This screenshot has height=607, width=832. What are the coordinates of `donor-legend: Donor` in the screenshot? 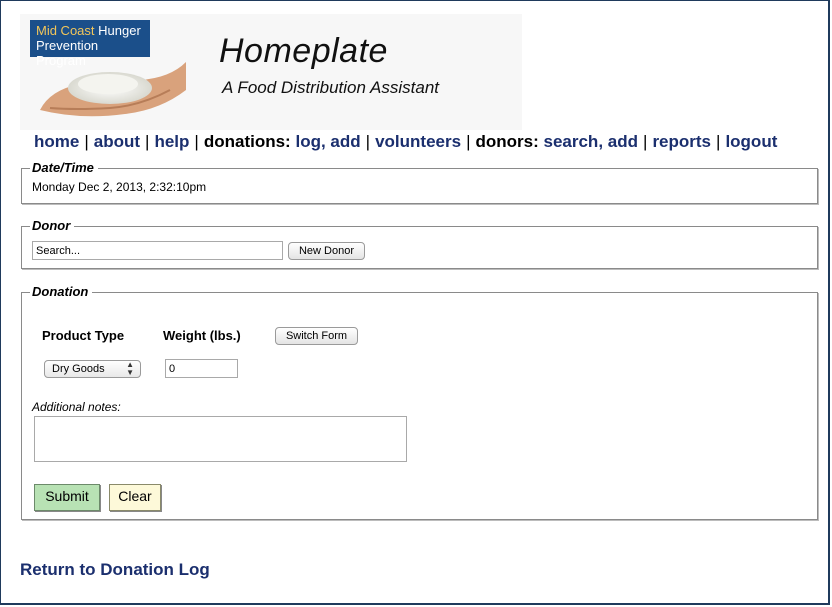 It's located at (52, 225).